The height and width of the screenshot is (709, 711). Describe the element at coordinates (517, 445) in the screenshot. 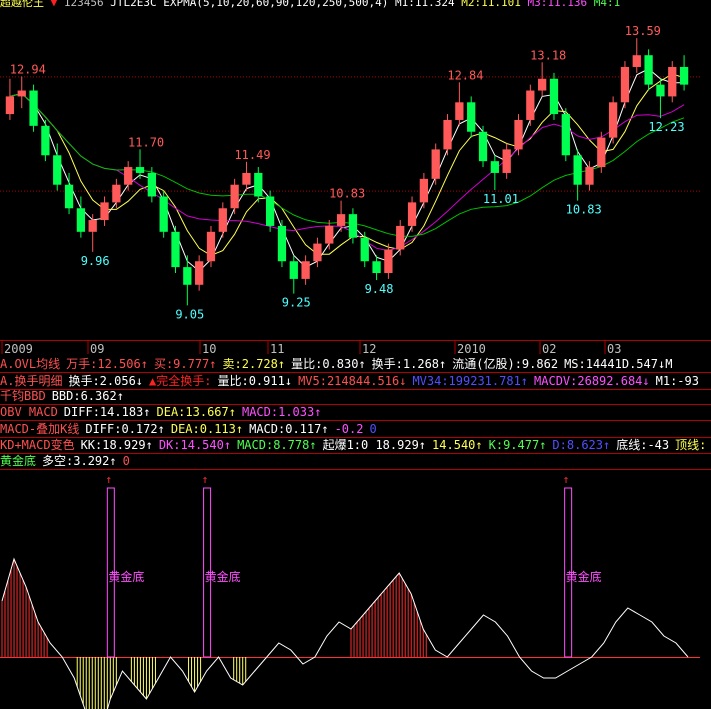

I see `indicator-value: K:9.477↑` at that location.